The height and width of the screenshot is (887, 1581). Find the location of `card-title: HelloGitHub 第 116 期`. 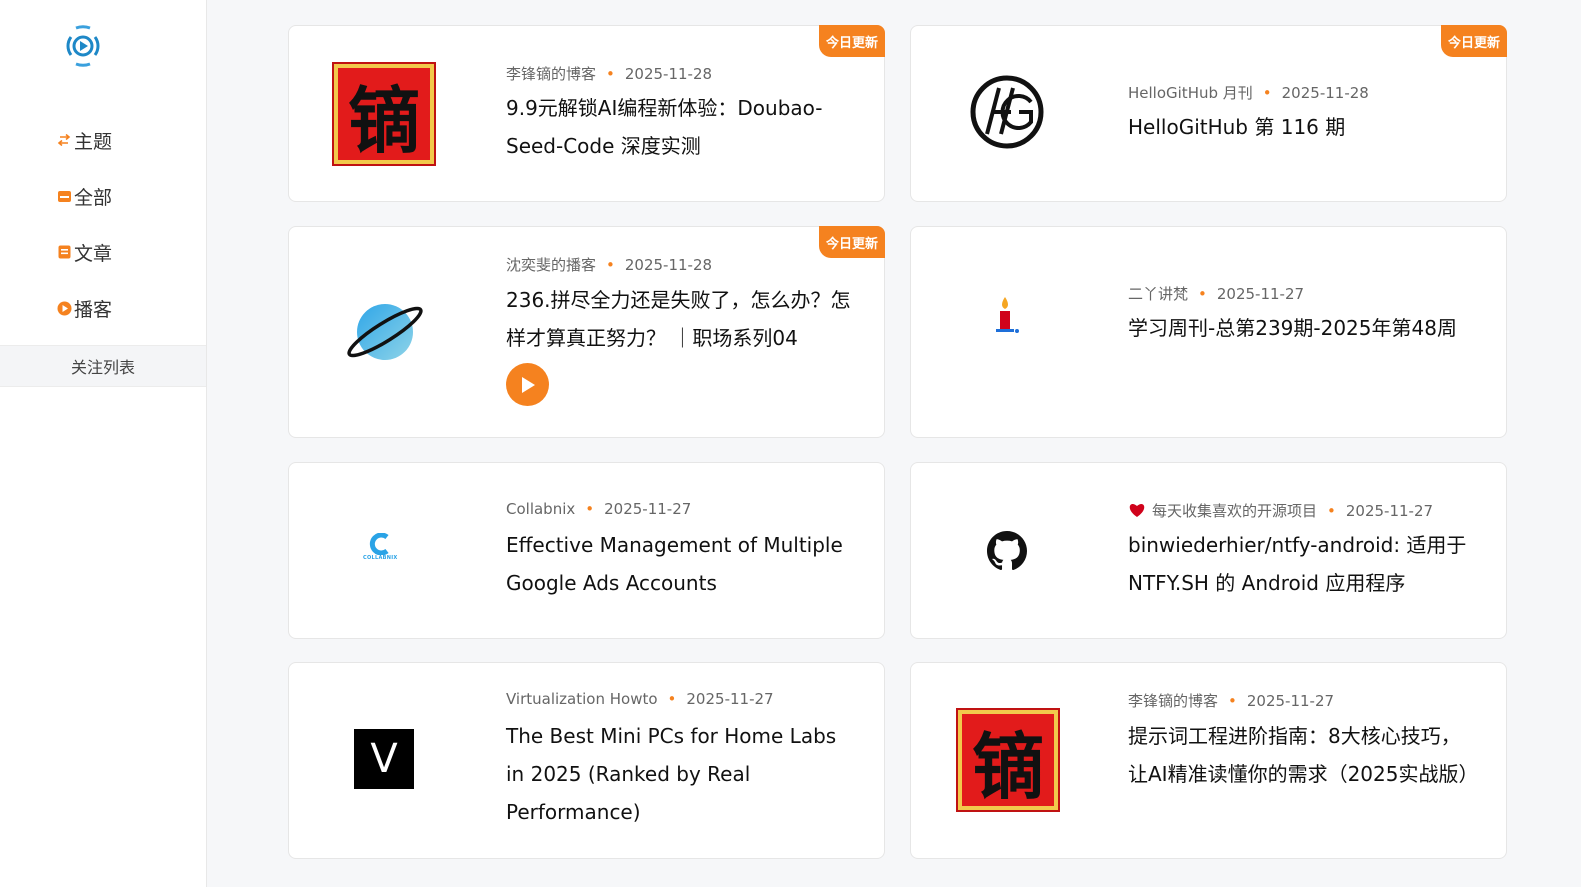

card-title: HelloGitHub 第 116 期 is located at coordinates (1303, 127).